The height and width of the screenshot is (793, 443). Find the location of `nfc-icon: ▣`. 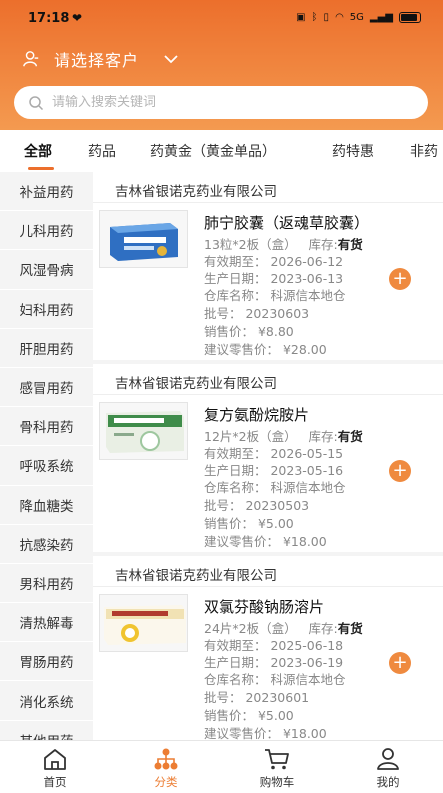

nfc-icon: ▣ is located at coordinates (301, 17).